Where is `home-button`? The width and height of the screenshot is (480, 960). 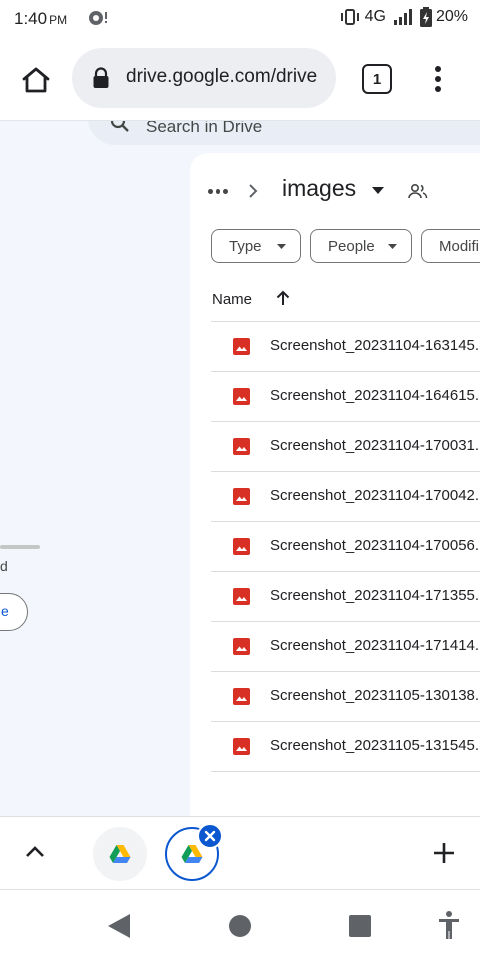
home-button is located at coordinates (36, 80).